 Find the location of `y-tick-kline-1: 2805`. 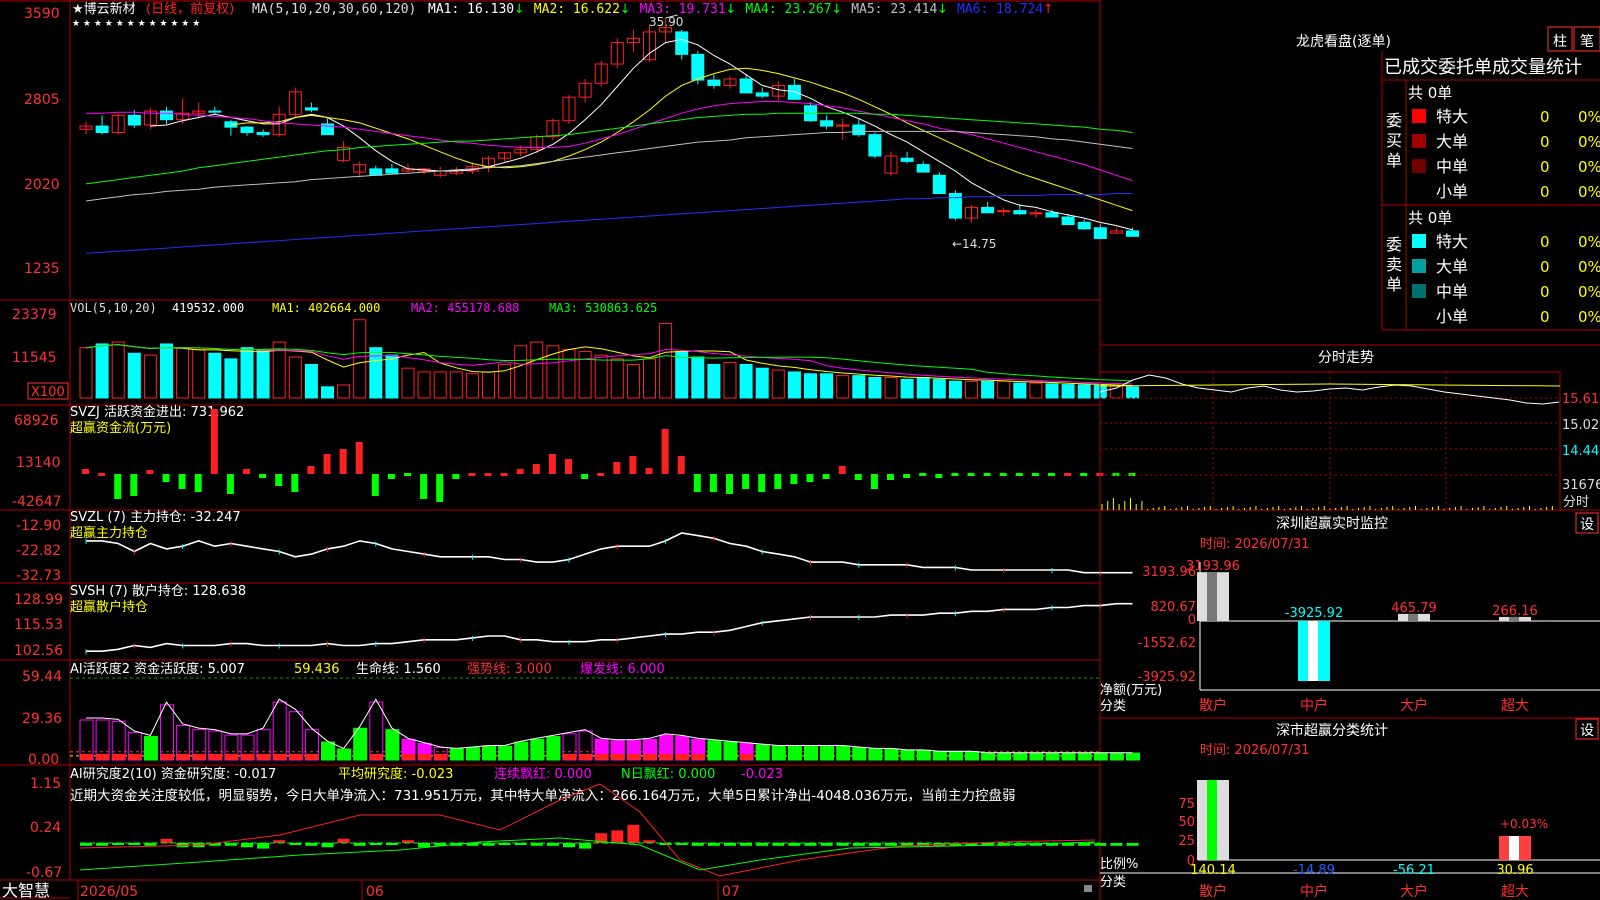

y-tick-kline-1: 2805 is located at coordinates (42, 100).